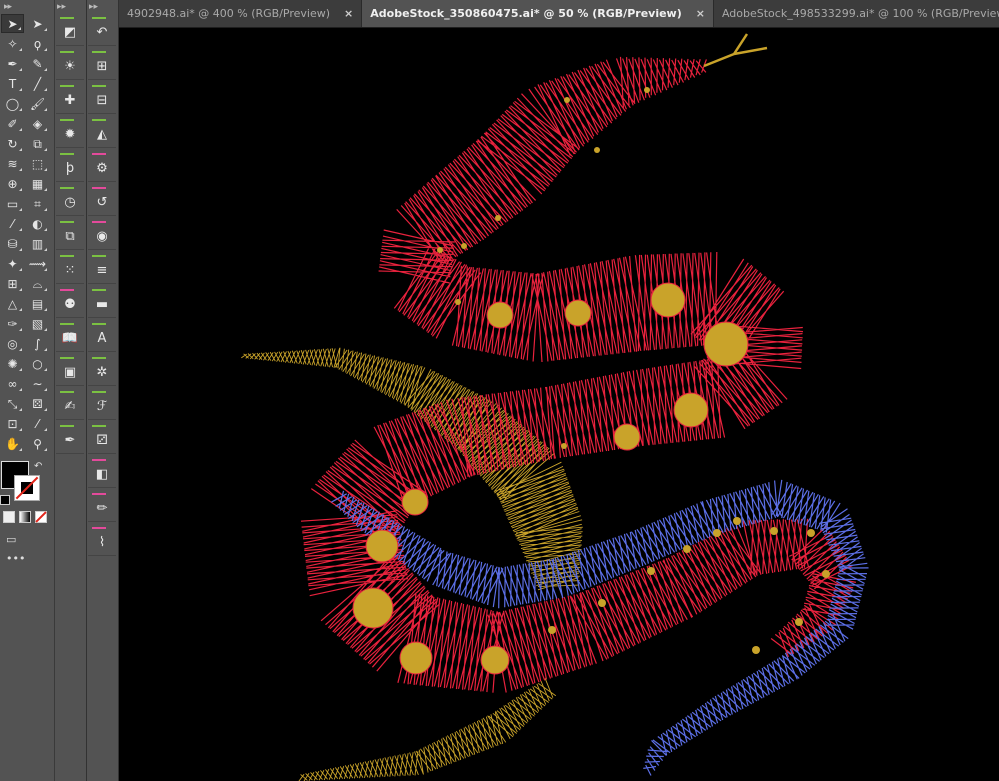  Describe the element at coordinates (12, 423) in the screenshot. I see `crop-tool-icon: ⊡` at that location.